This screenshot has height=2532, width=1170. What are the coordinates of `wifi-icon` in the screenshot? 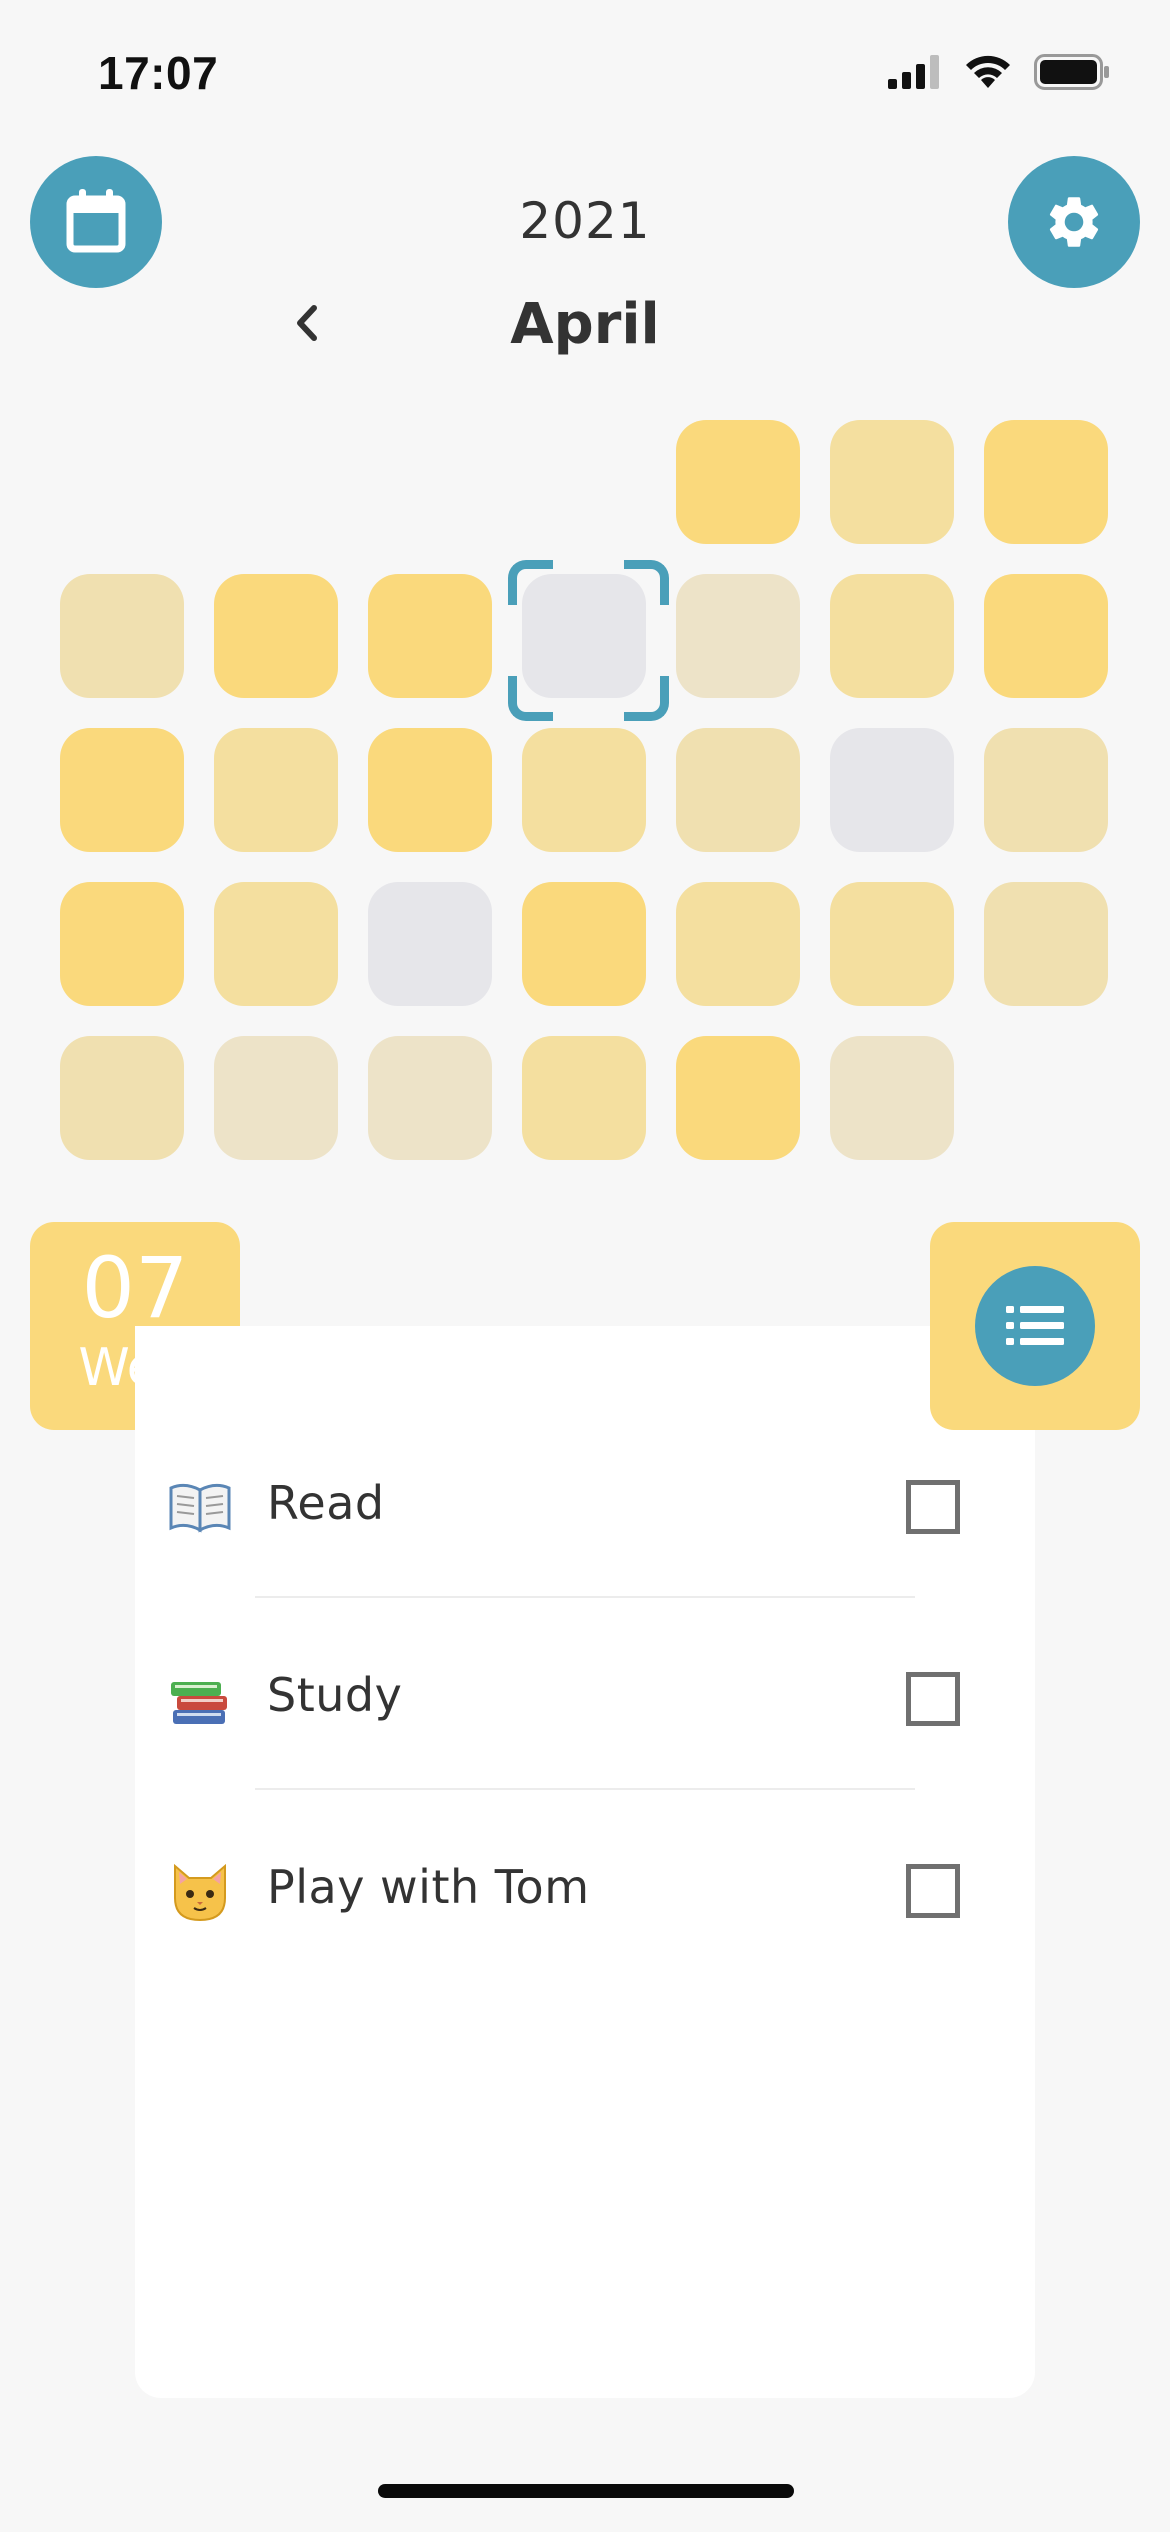 It's located at (988, 71).